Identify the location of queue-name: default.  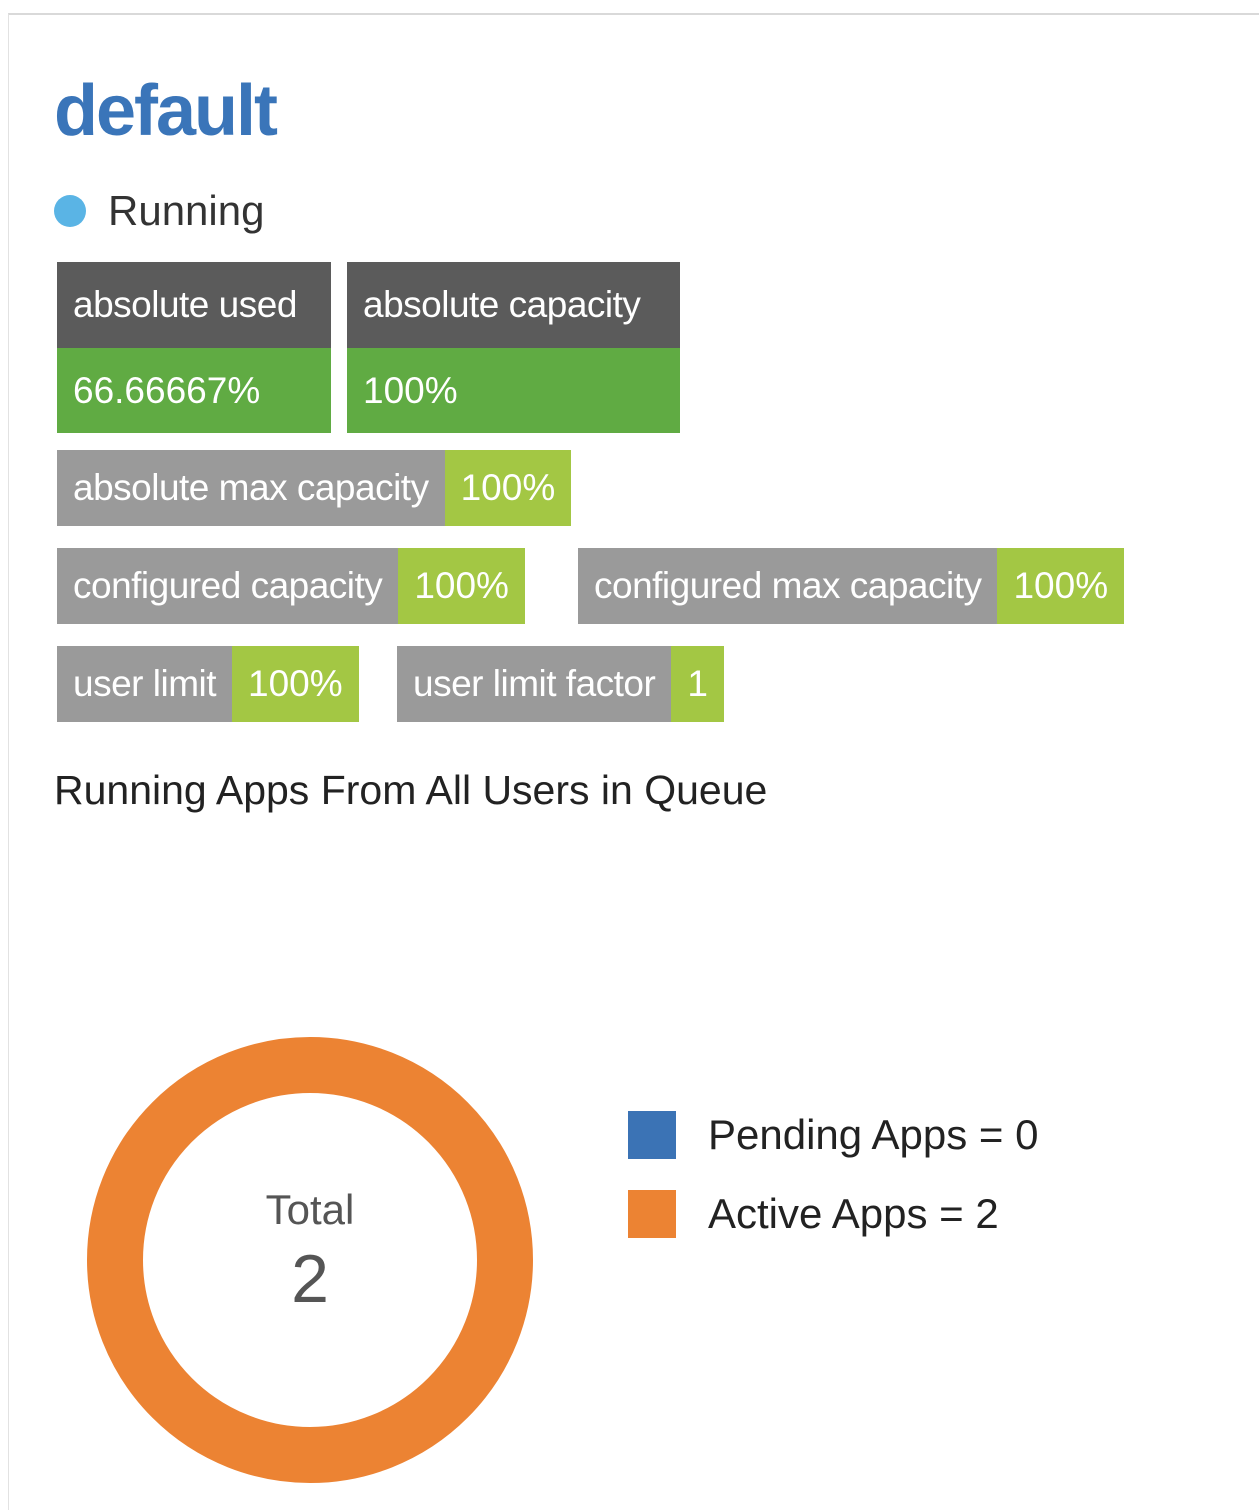
(166, 111).